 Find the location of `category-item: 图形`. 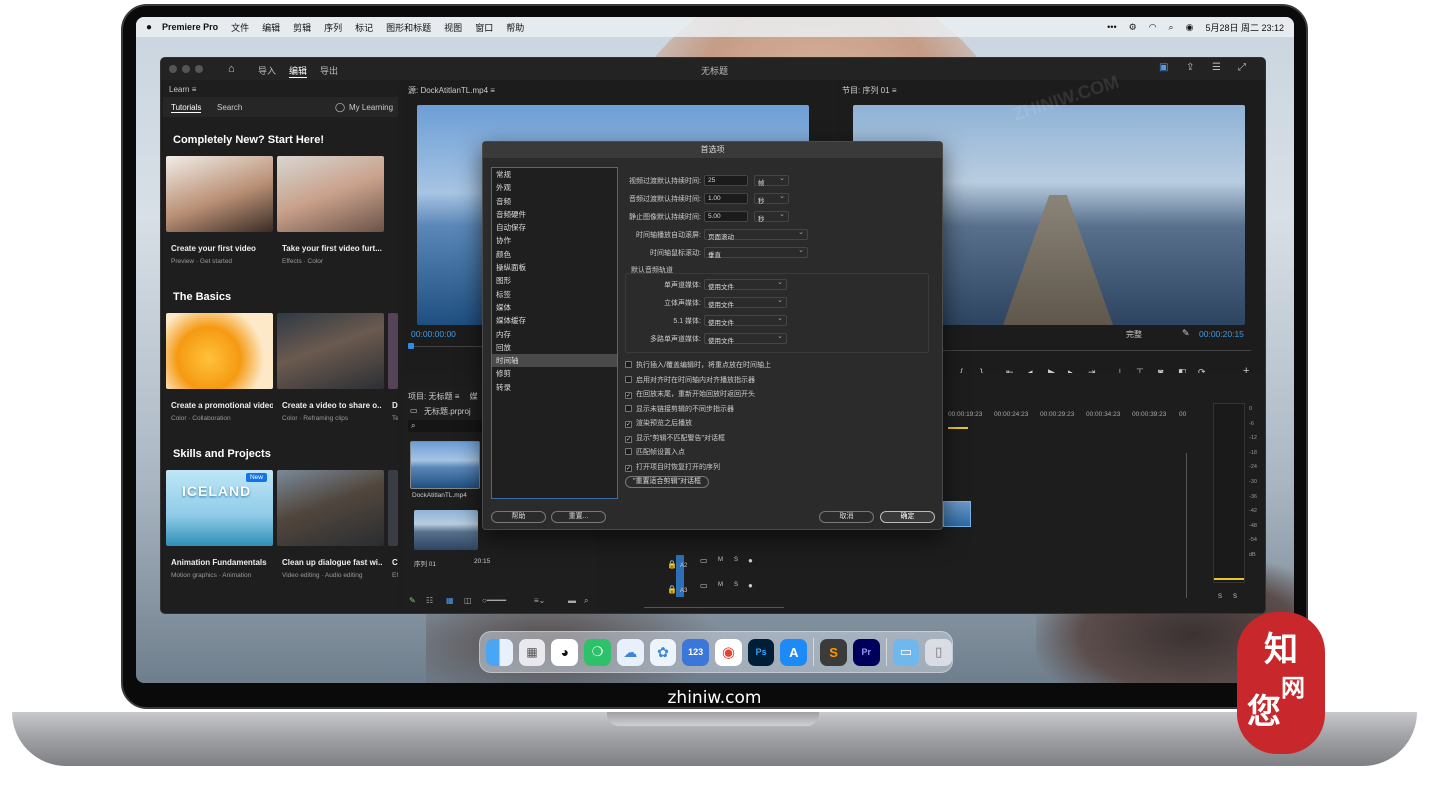

category-item: 图形 is located at coordinates (554, 280).